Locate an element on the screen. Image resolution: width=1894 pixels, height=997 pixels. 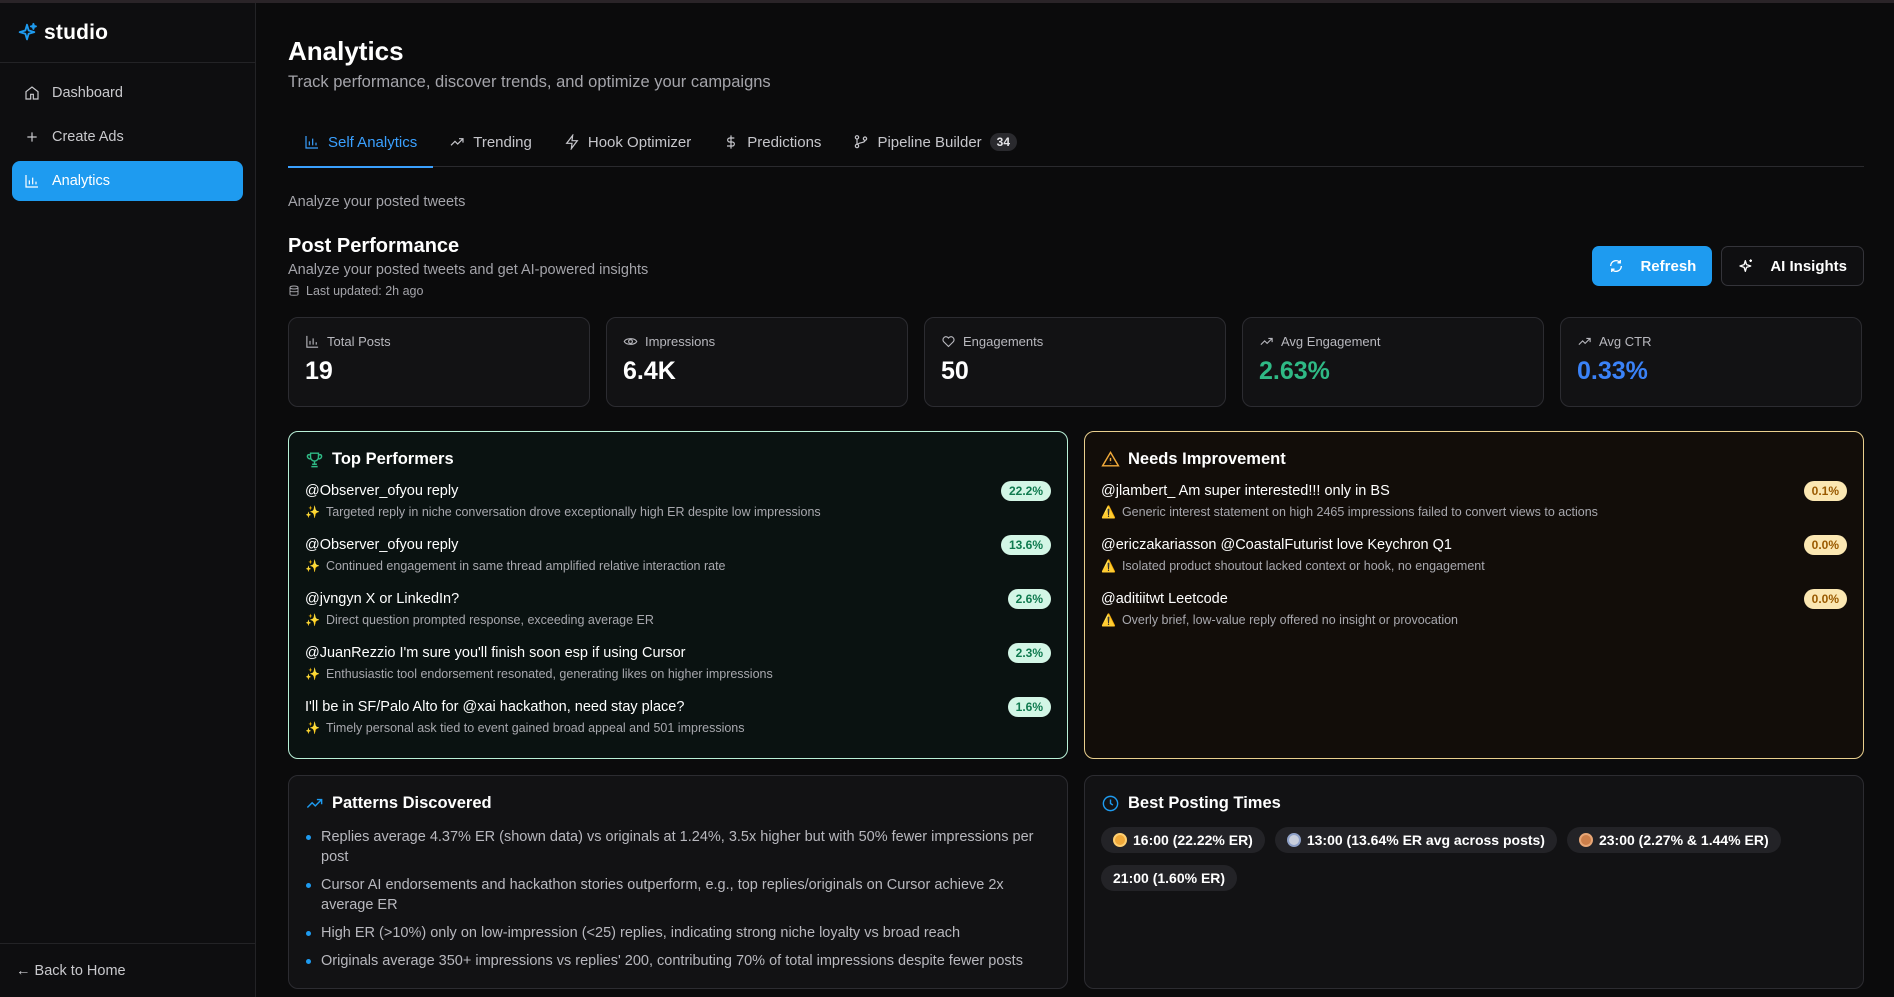
stat-card-total-posts: Total Posts 19 is located at coordinates (439, 362).